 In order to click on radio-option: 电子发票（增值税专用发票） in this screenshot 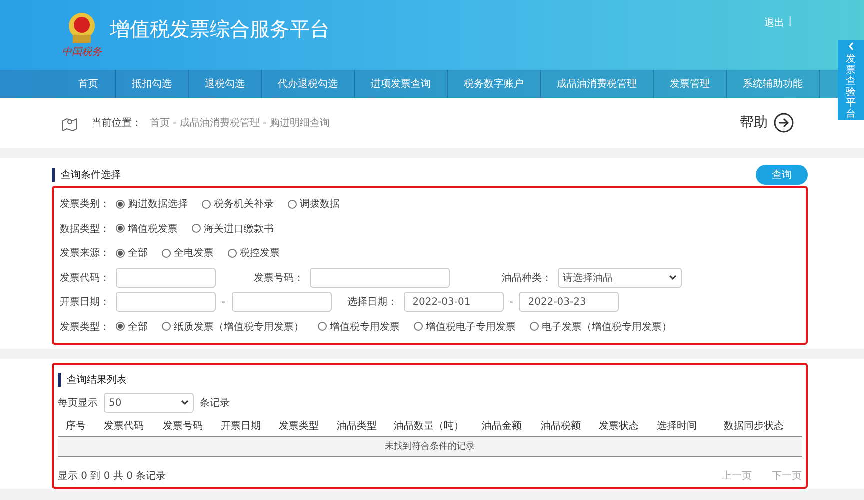, I will do `click(601, 327)`.